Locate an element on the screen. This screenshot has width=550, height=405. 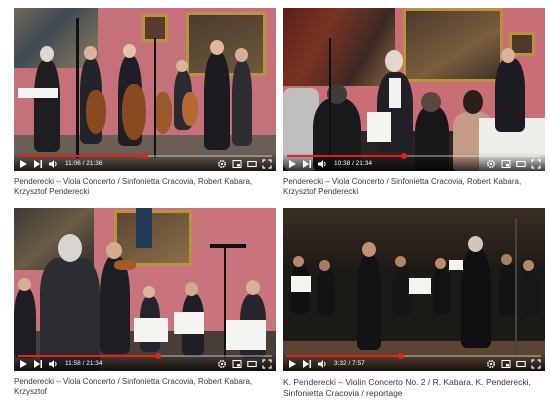
flag is located at coordinates (144, 228).